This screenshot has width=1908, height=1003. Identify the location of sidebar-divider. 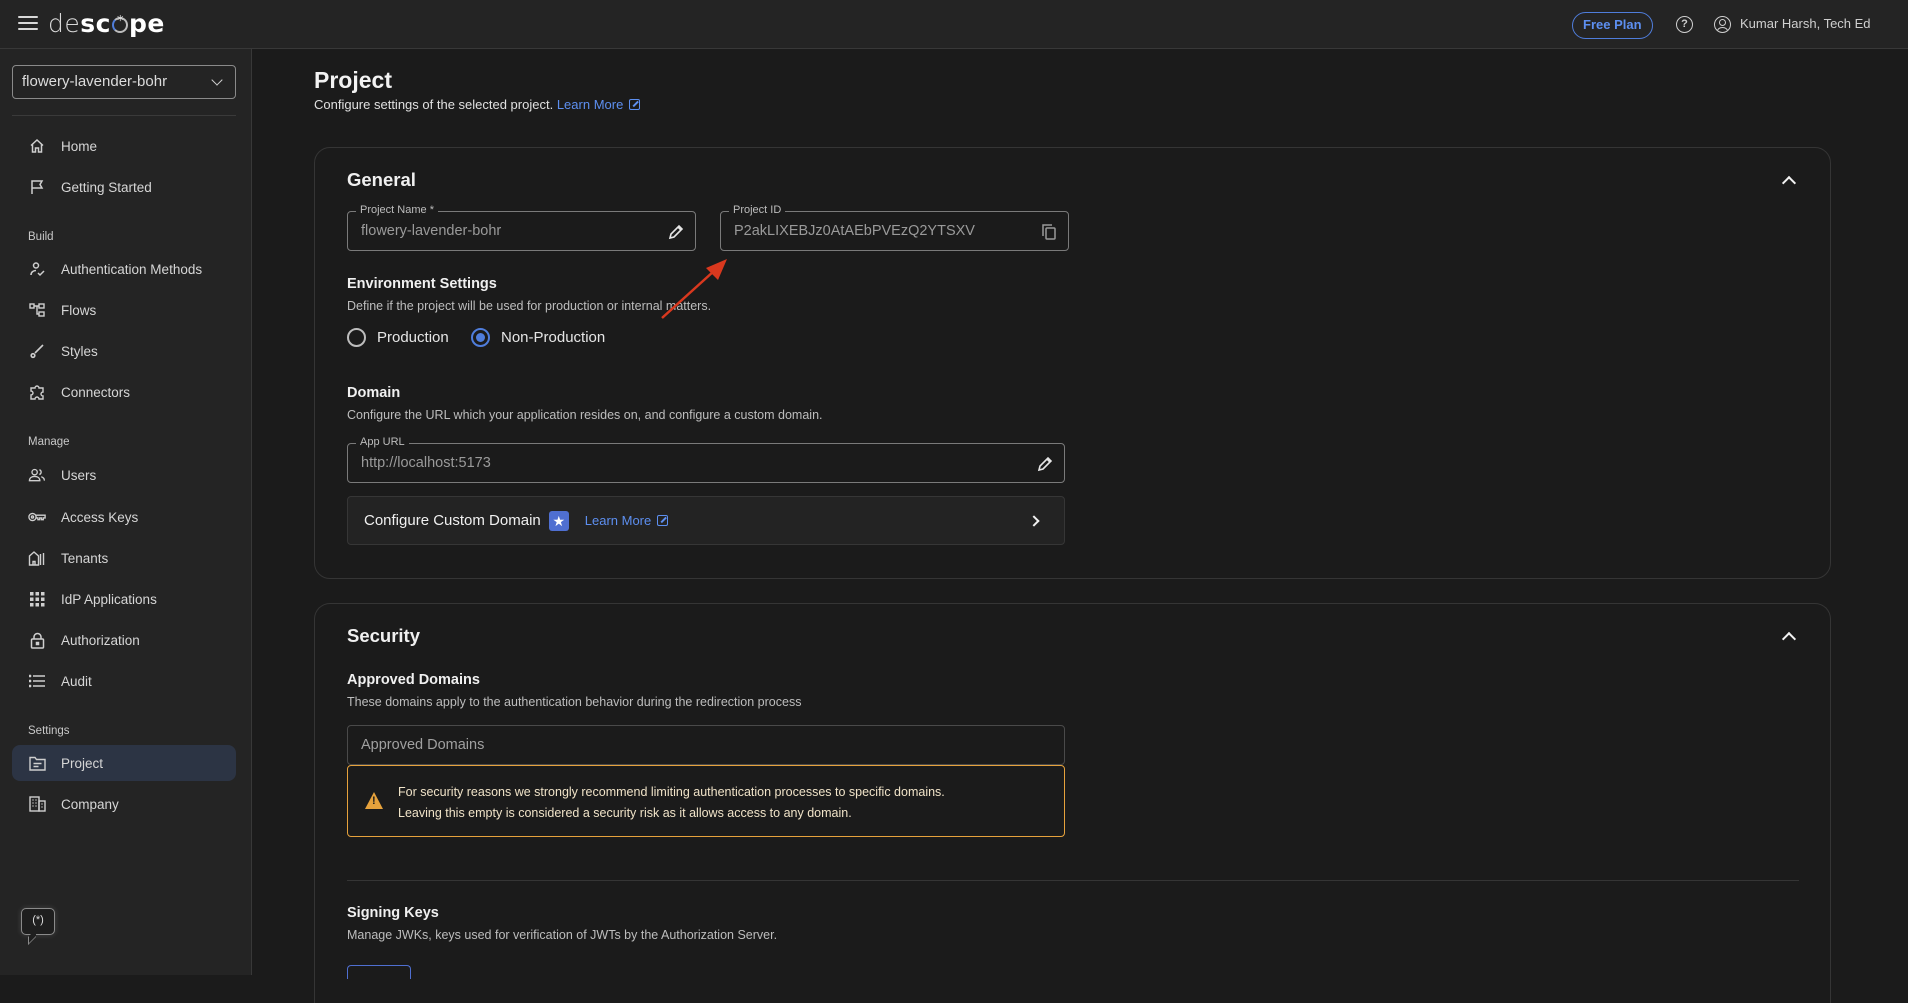
(124, 115).